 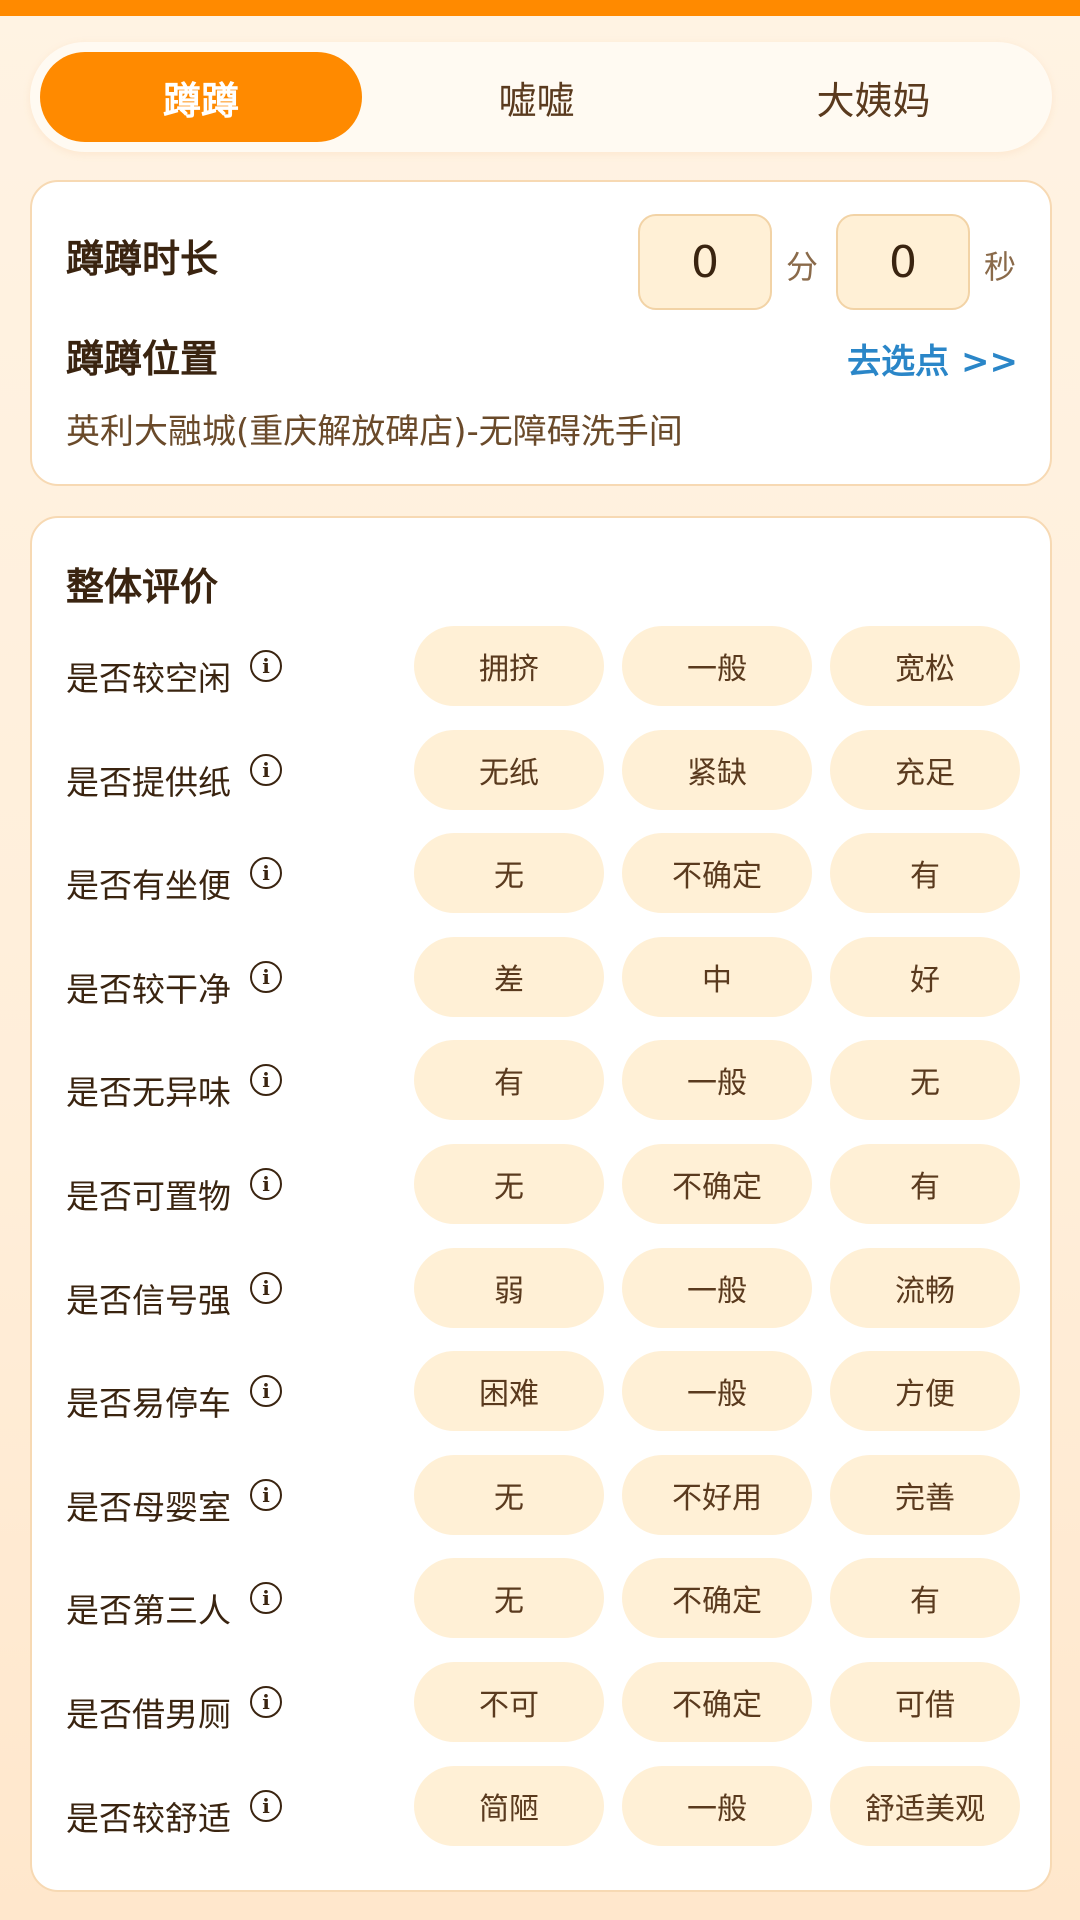 I want to click on option-button: 不好用, so click(x=717, y=1494).